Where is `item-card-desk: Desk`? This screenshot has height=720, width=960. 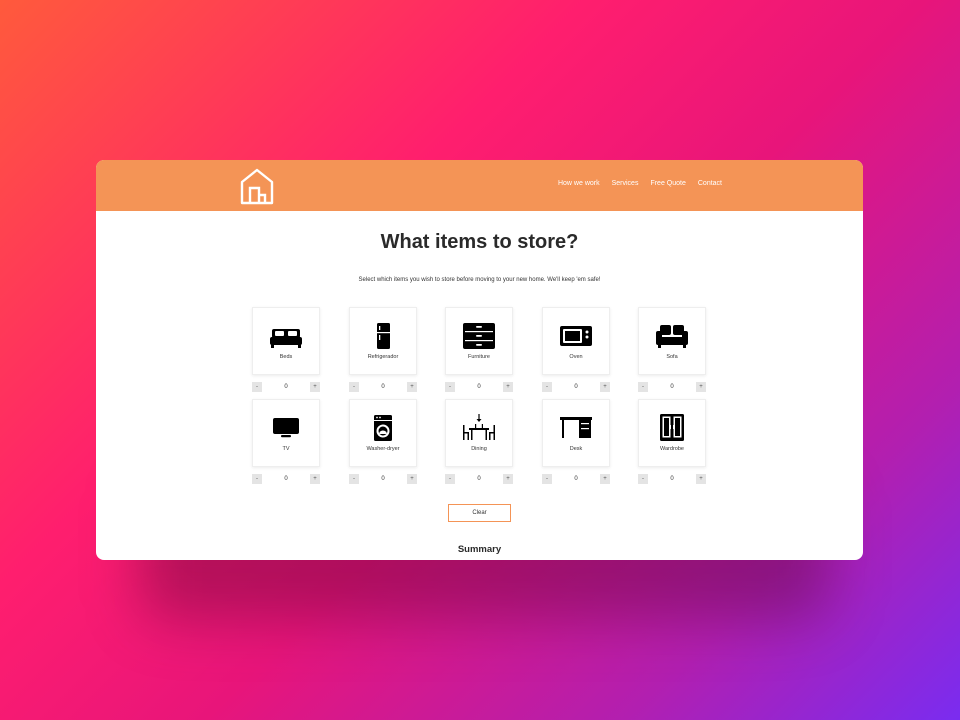
item-card-desk: Desk is located at coordinates (576, 433).